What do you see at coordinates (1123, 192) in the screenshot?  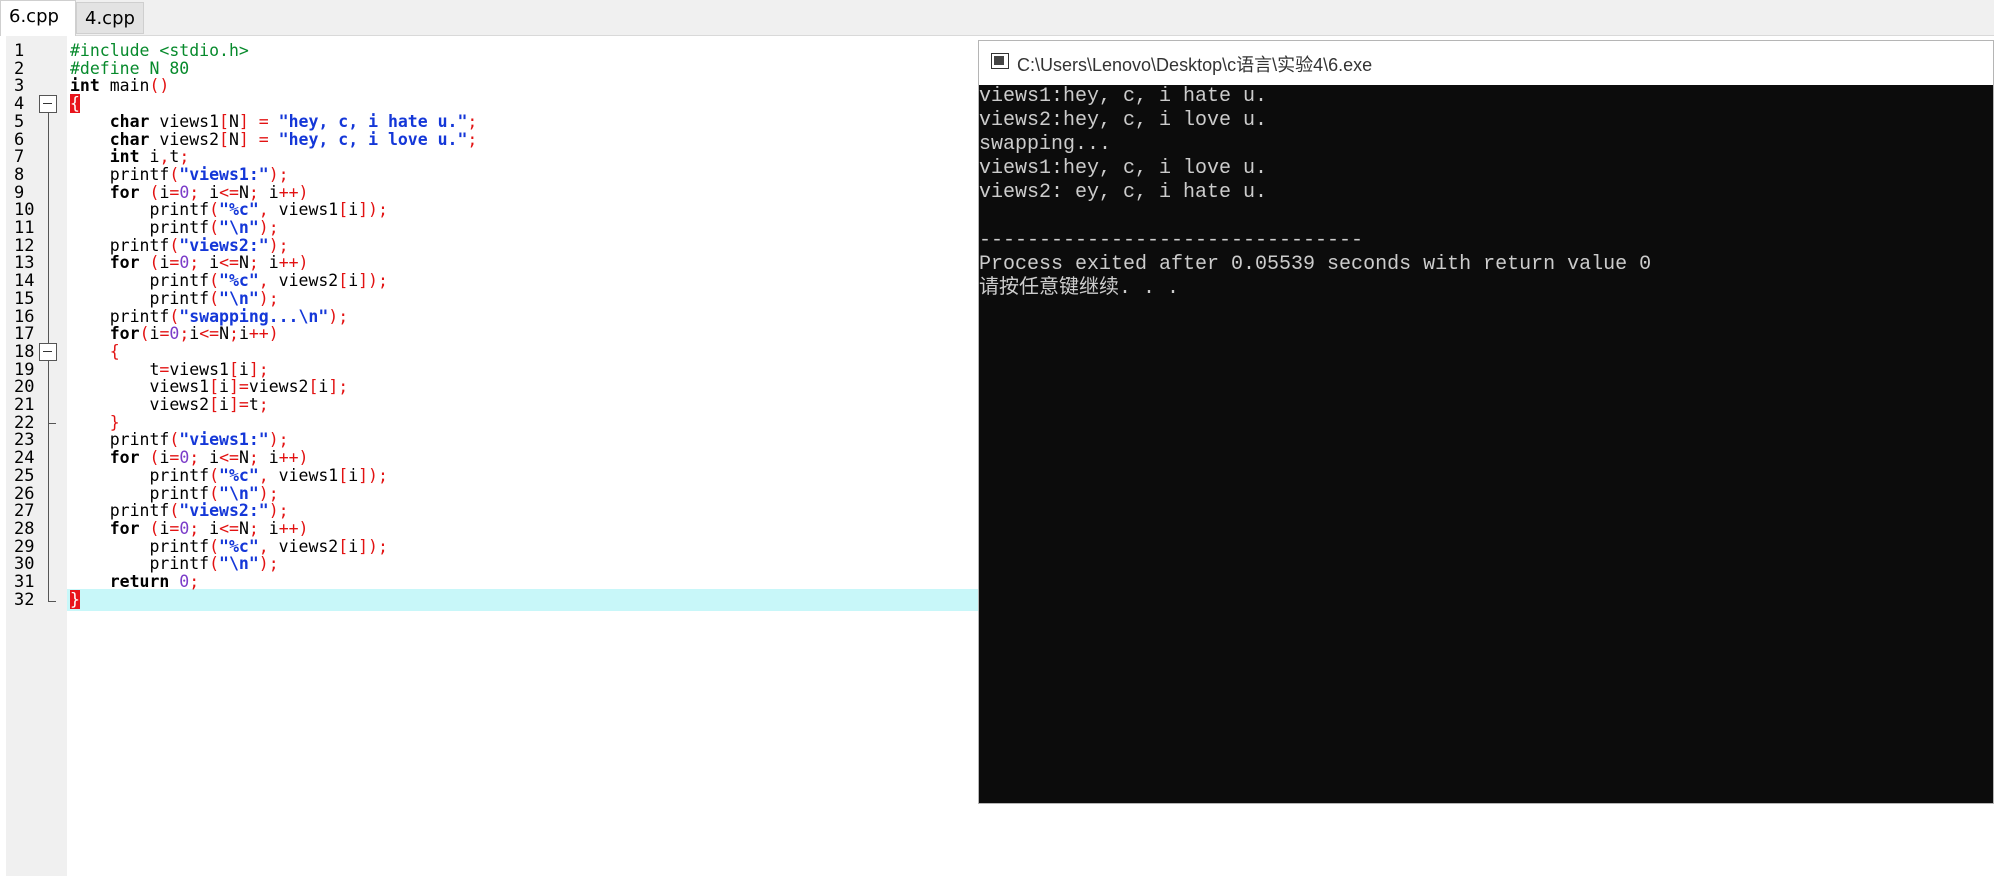 I see `console-output-line: views2: ey, c, i hate u.` at bounding box center [1123, 192].